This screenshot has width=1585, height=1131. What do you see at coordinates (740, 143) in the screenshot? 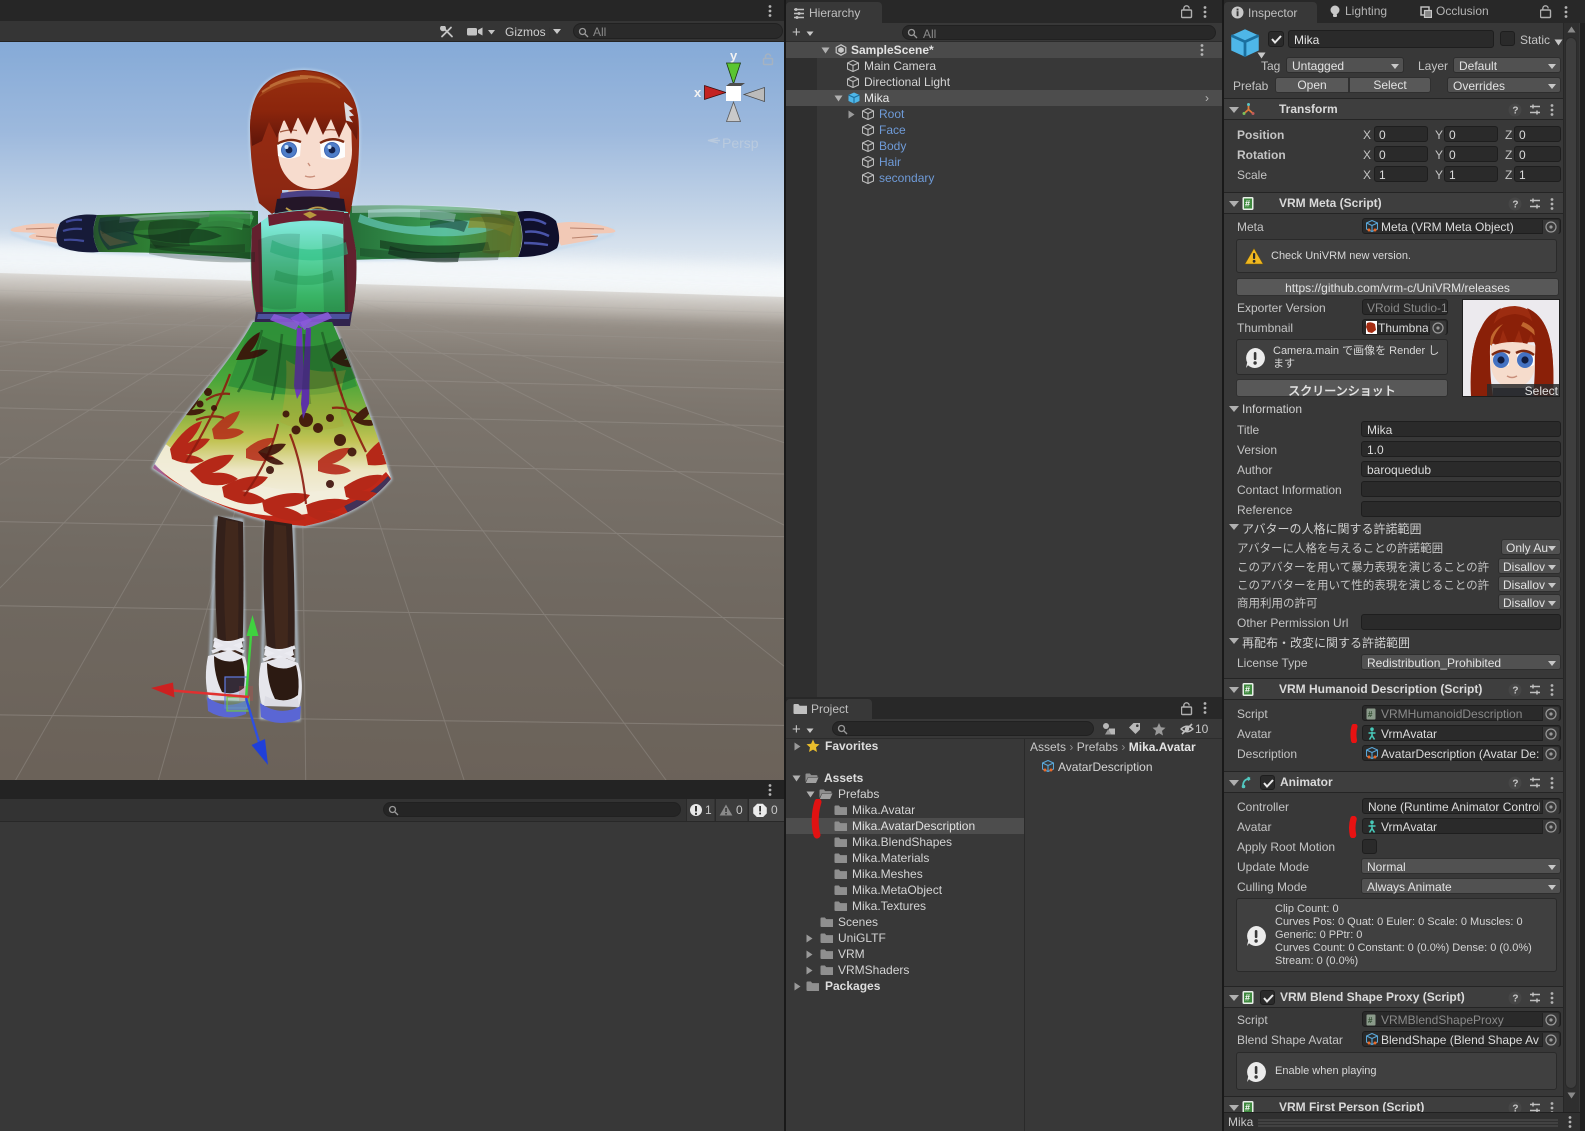
I see `svg-text: Persp` at bounding box center [740, 143].